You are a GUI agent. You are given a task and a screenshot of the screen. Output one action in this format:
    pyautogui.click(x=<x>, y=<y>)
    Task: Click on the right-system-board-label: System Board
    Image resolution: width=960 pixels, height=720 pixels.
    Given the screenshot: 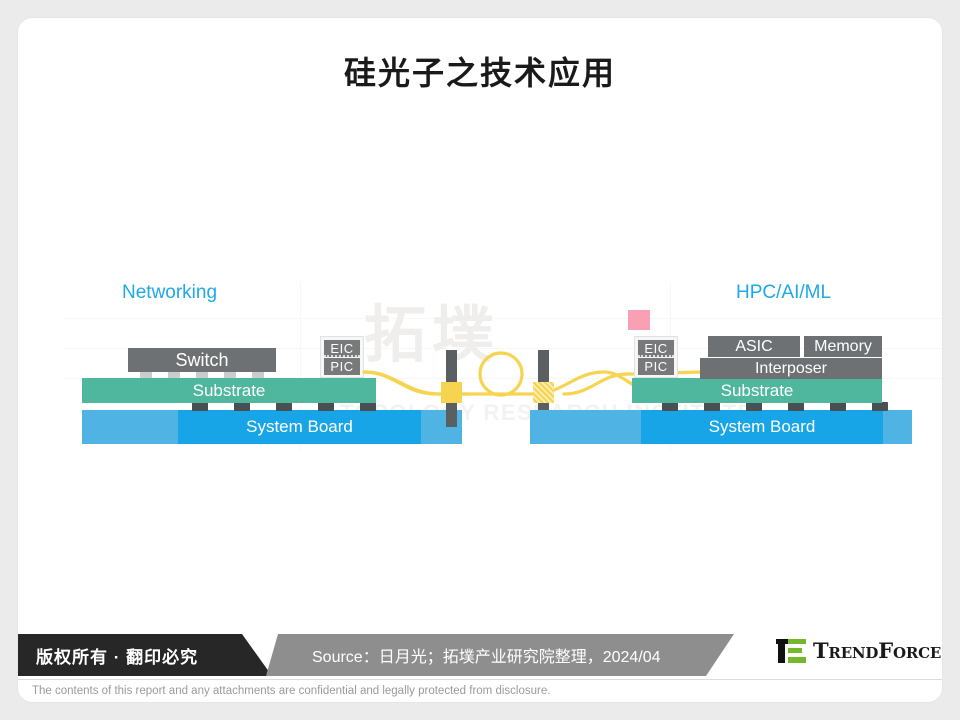 What is the action you would take?
    pyautogui.click(x=762, y=426)
    